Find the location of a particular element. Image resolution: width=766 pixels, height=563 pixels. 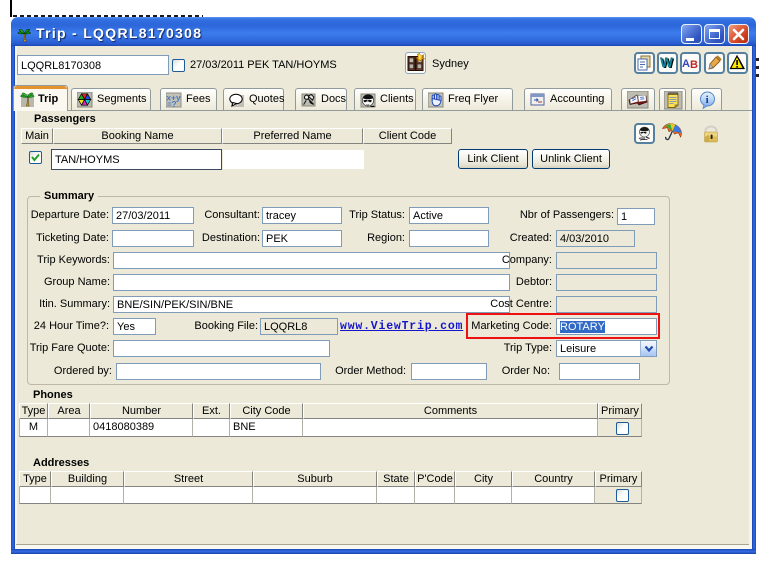

svg-text: A is located at coordinates (686, 64).